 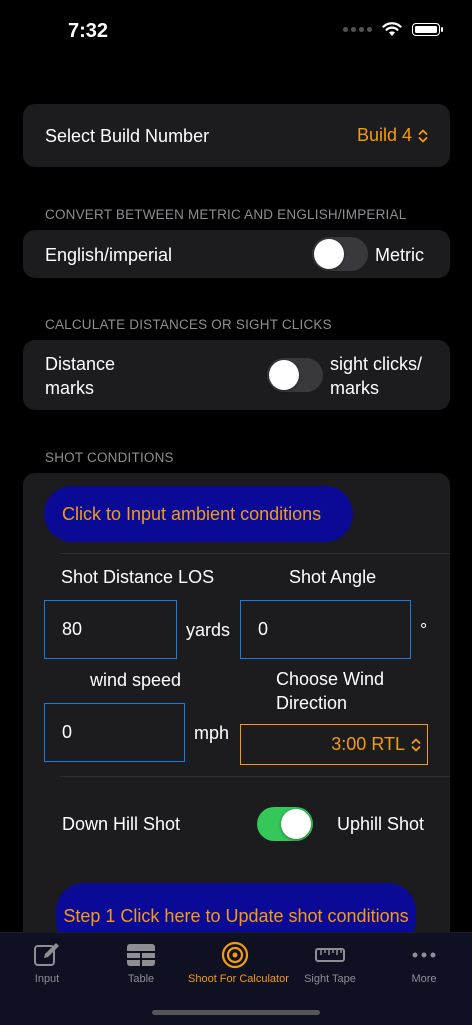 I want to click on wind-direction-picker: 3:00 RTL, so click(x=334, y=744).